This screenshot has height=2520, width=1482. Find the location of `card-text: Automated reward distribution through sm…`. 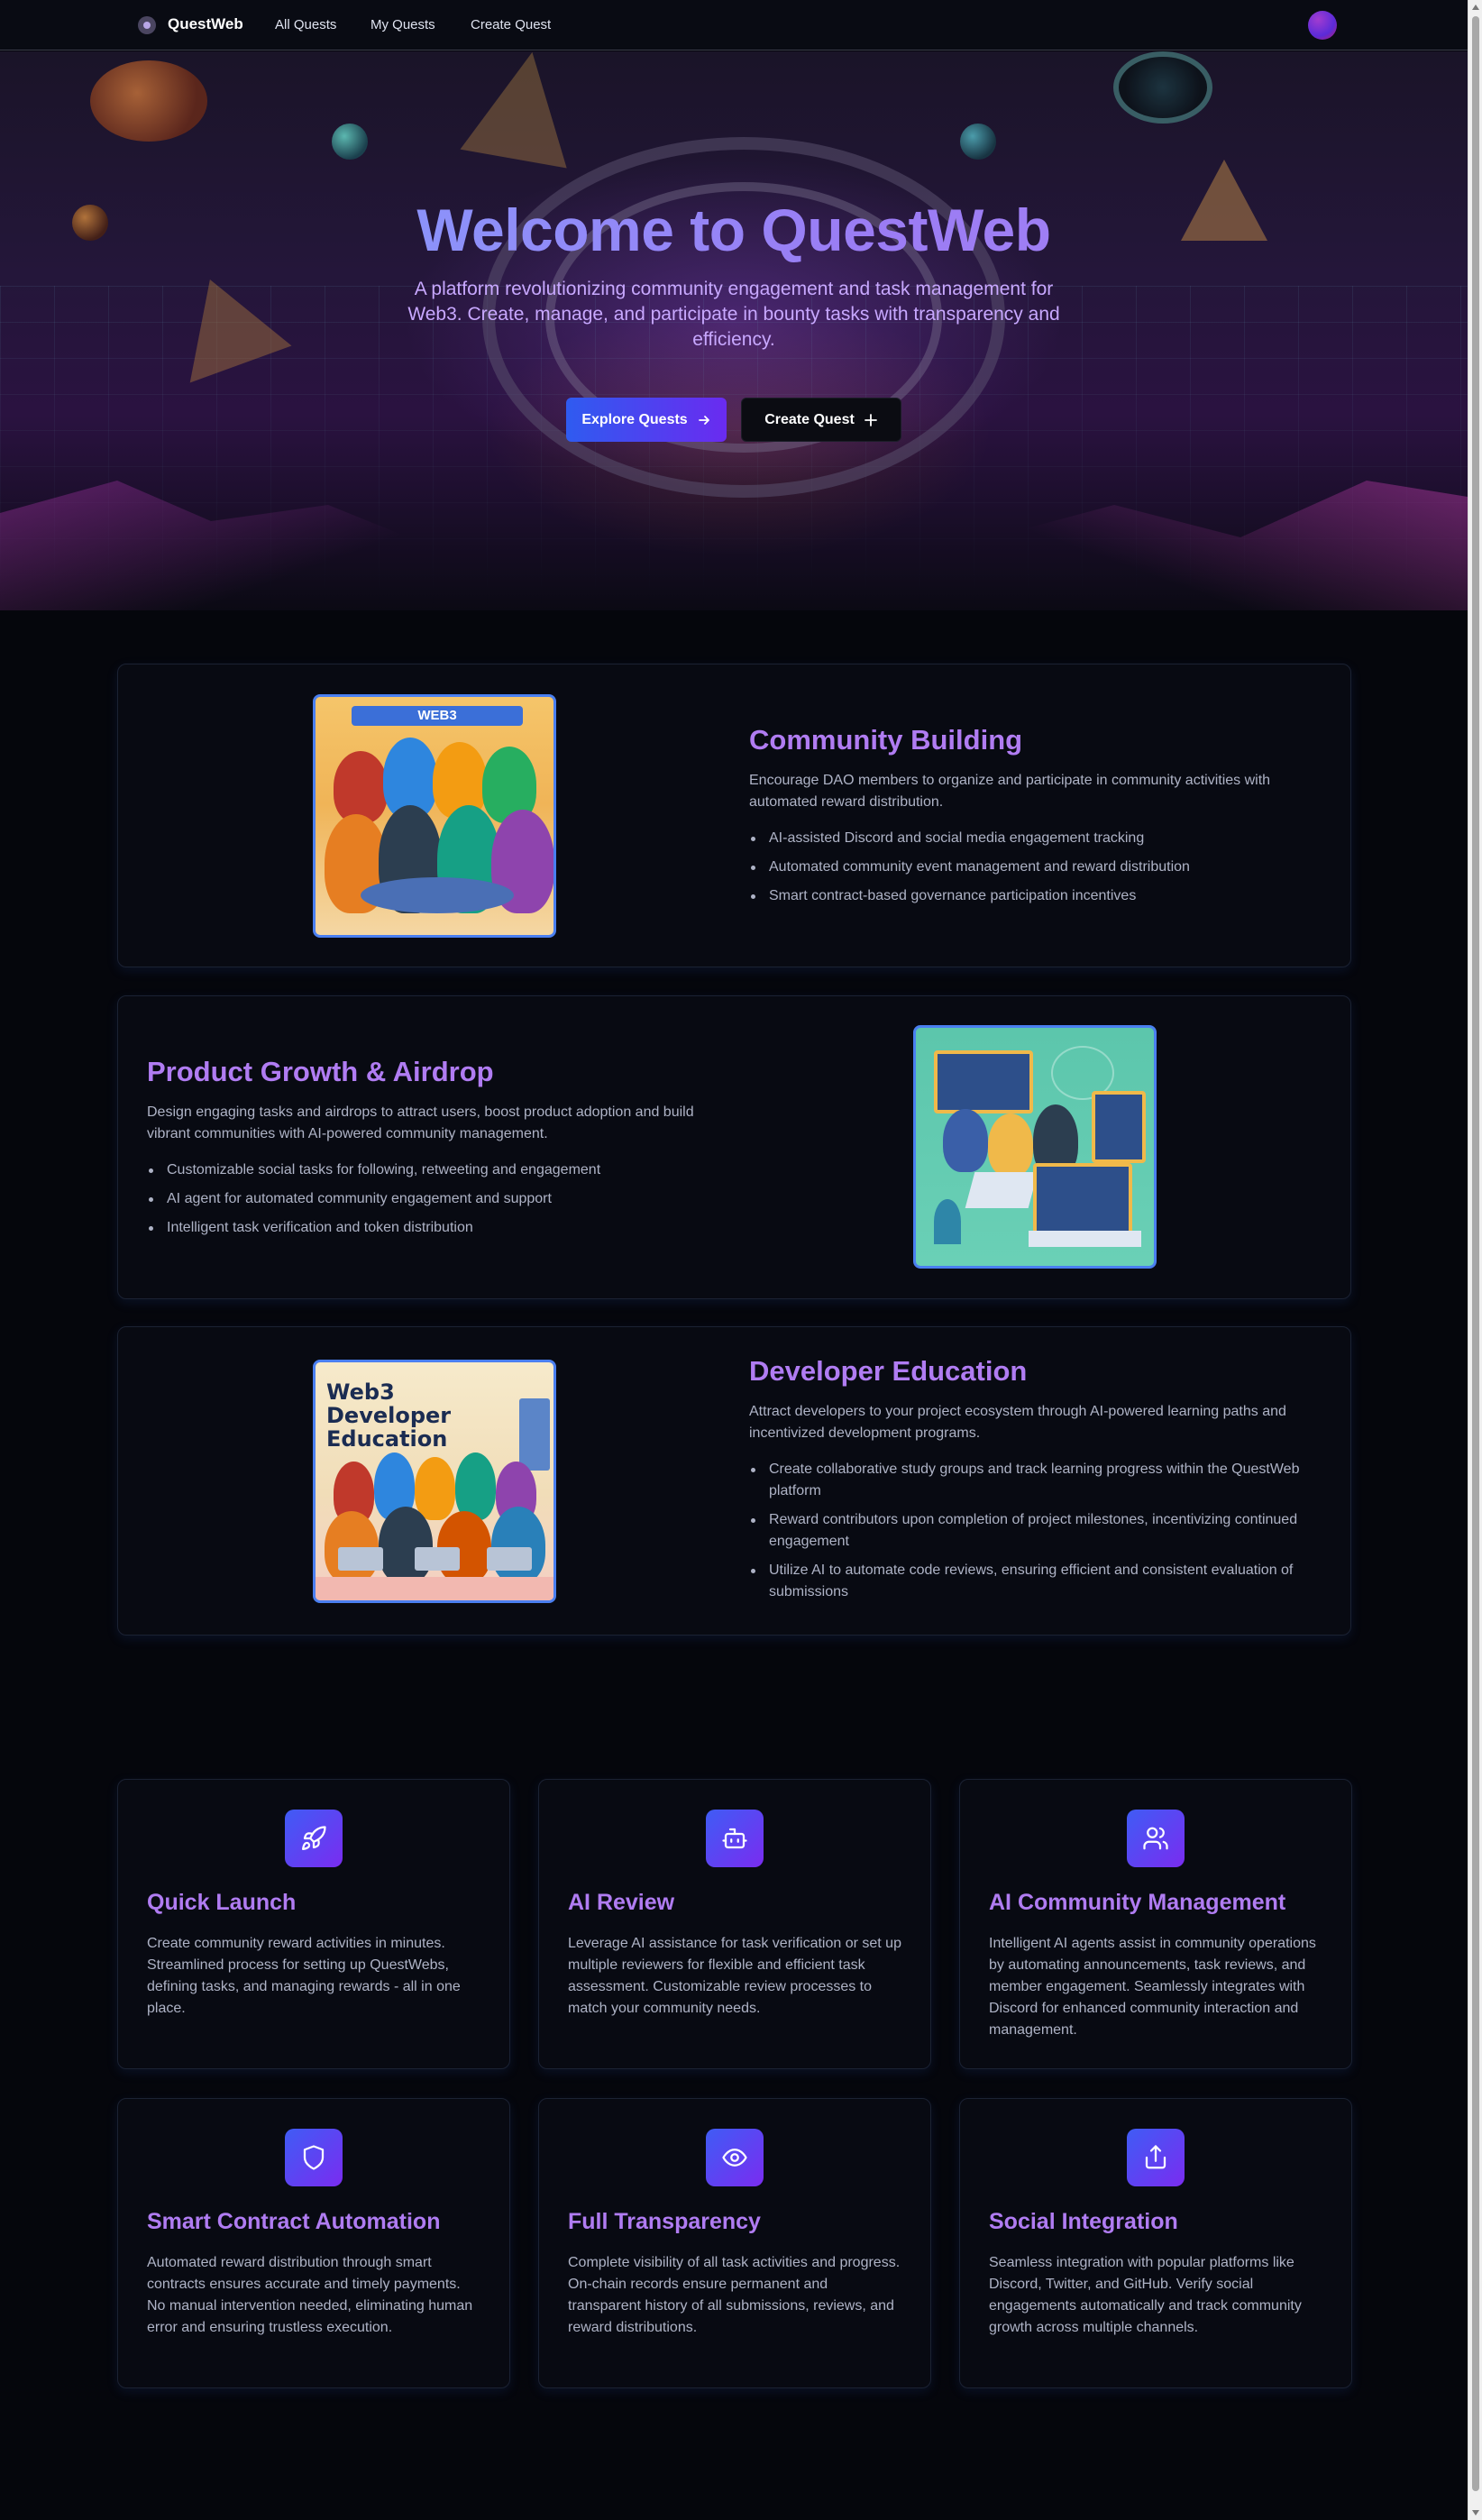

card-text: Automated reward distribution through sm… is located at coordinates (310, 2295).